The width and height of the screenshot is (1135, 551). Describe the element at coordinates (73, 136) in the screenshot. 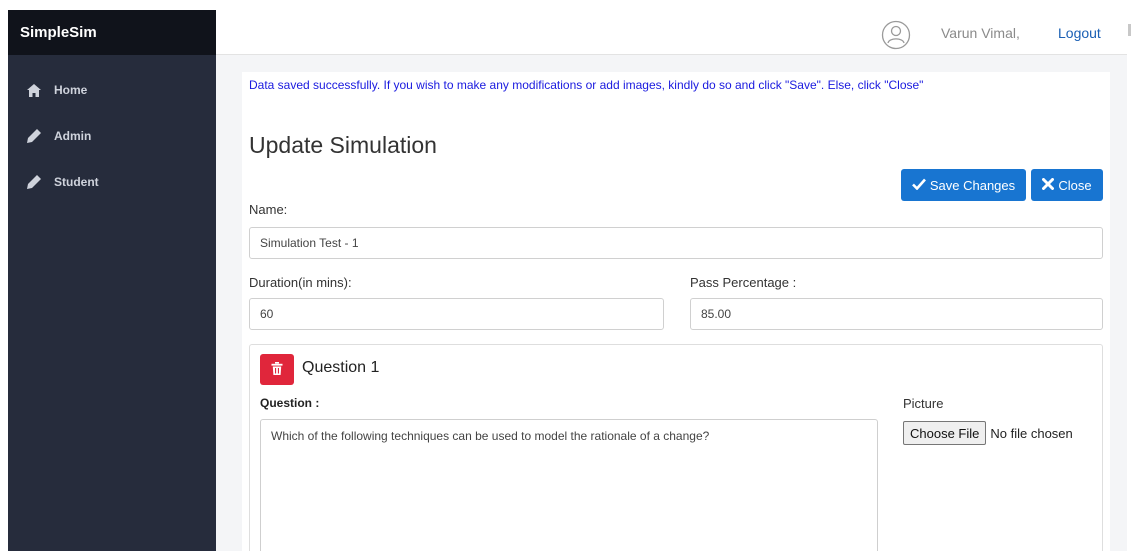

I see `sidebar-item-label: Admin` at that location.